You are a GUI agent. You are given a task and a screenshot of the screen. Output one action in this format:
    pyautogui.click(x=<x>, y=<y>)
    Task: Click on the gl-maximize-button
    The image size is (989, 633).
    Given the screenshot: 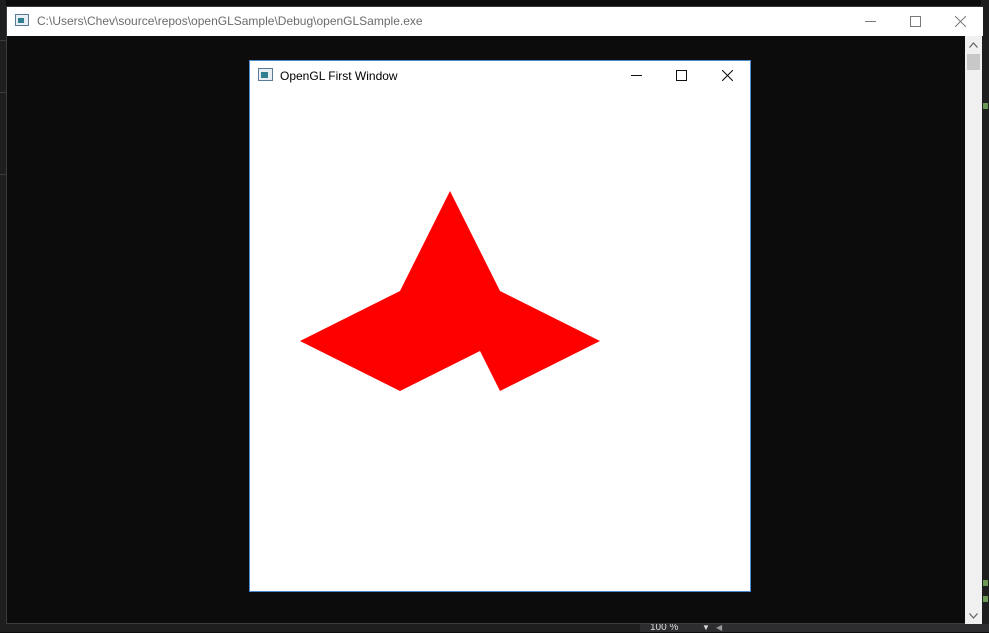 What is the action you would take?
    pyautogui.click(x=681, y=75)
    